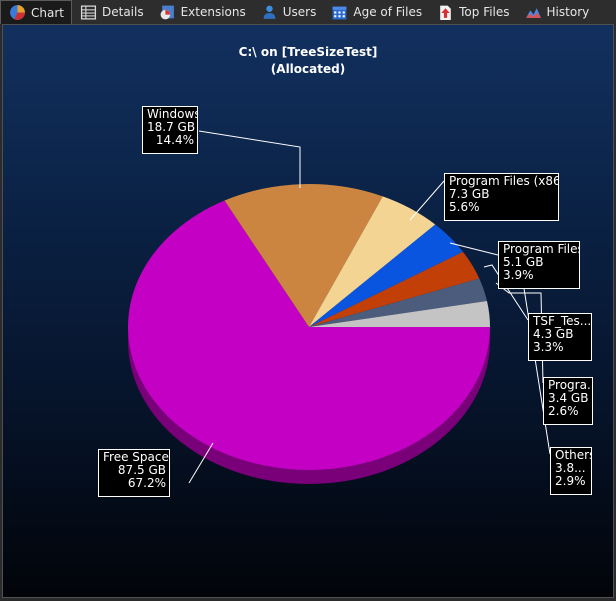  Describe the element at coordinates (570, 481) in the screenshot. I see `slice-percent: 2.9%` at that location.